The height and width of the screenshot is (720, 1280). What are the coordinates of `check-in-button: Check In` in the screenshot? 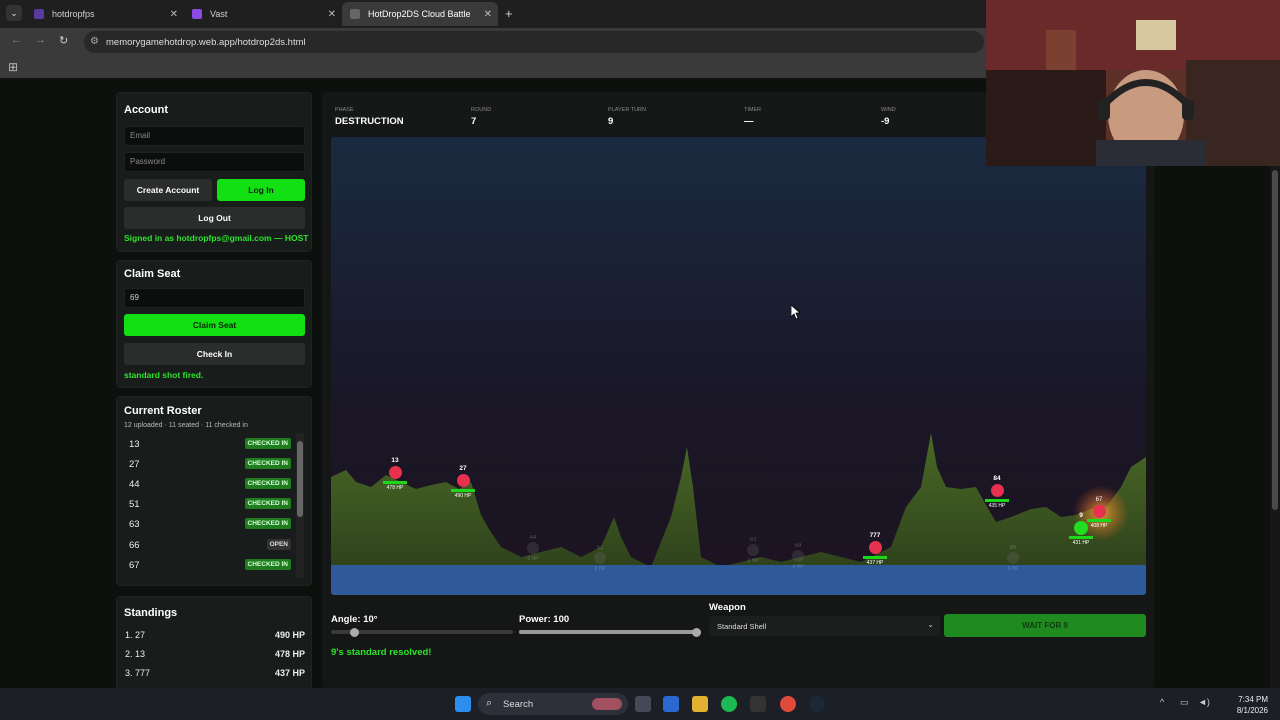 It's located at (214, 354).